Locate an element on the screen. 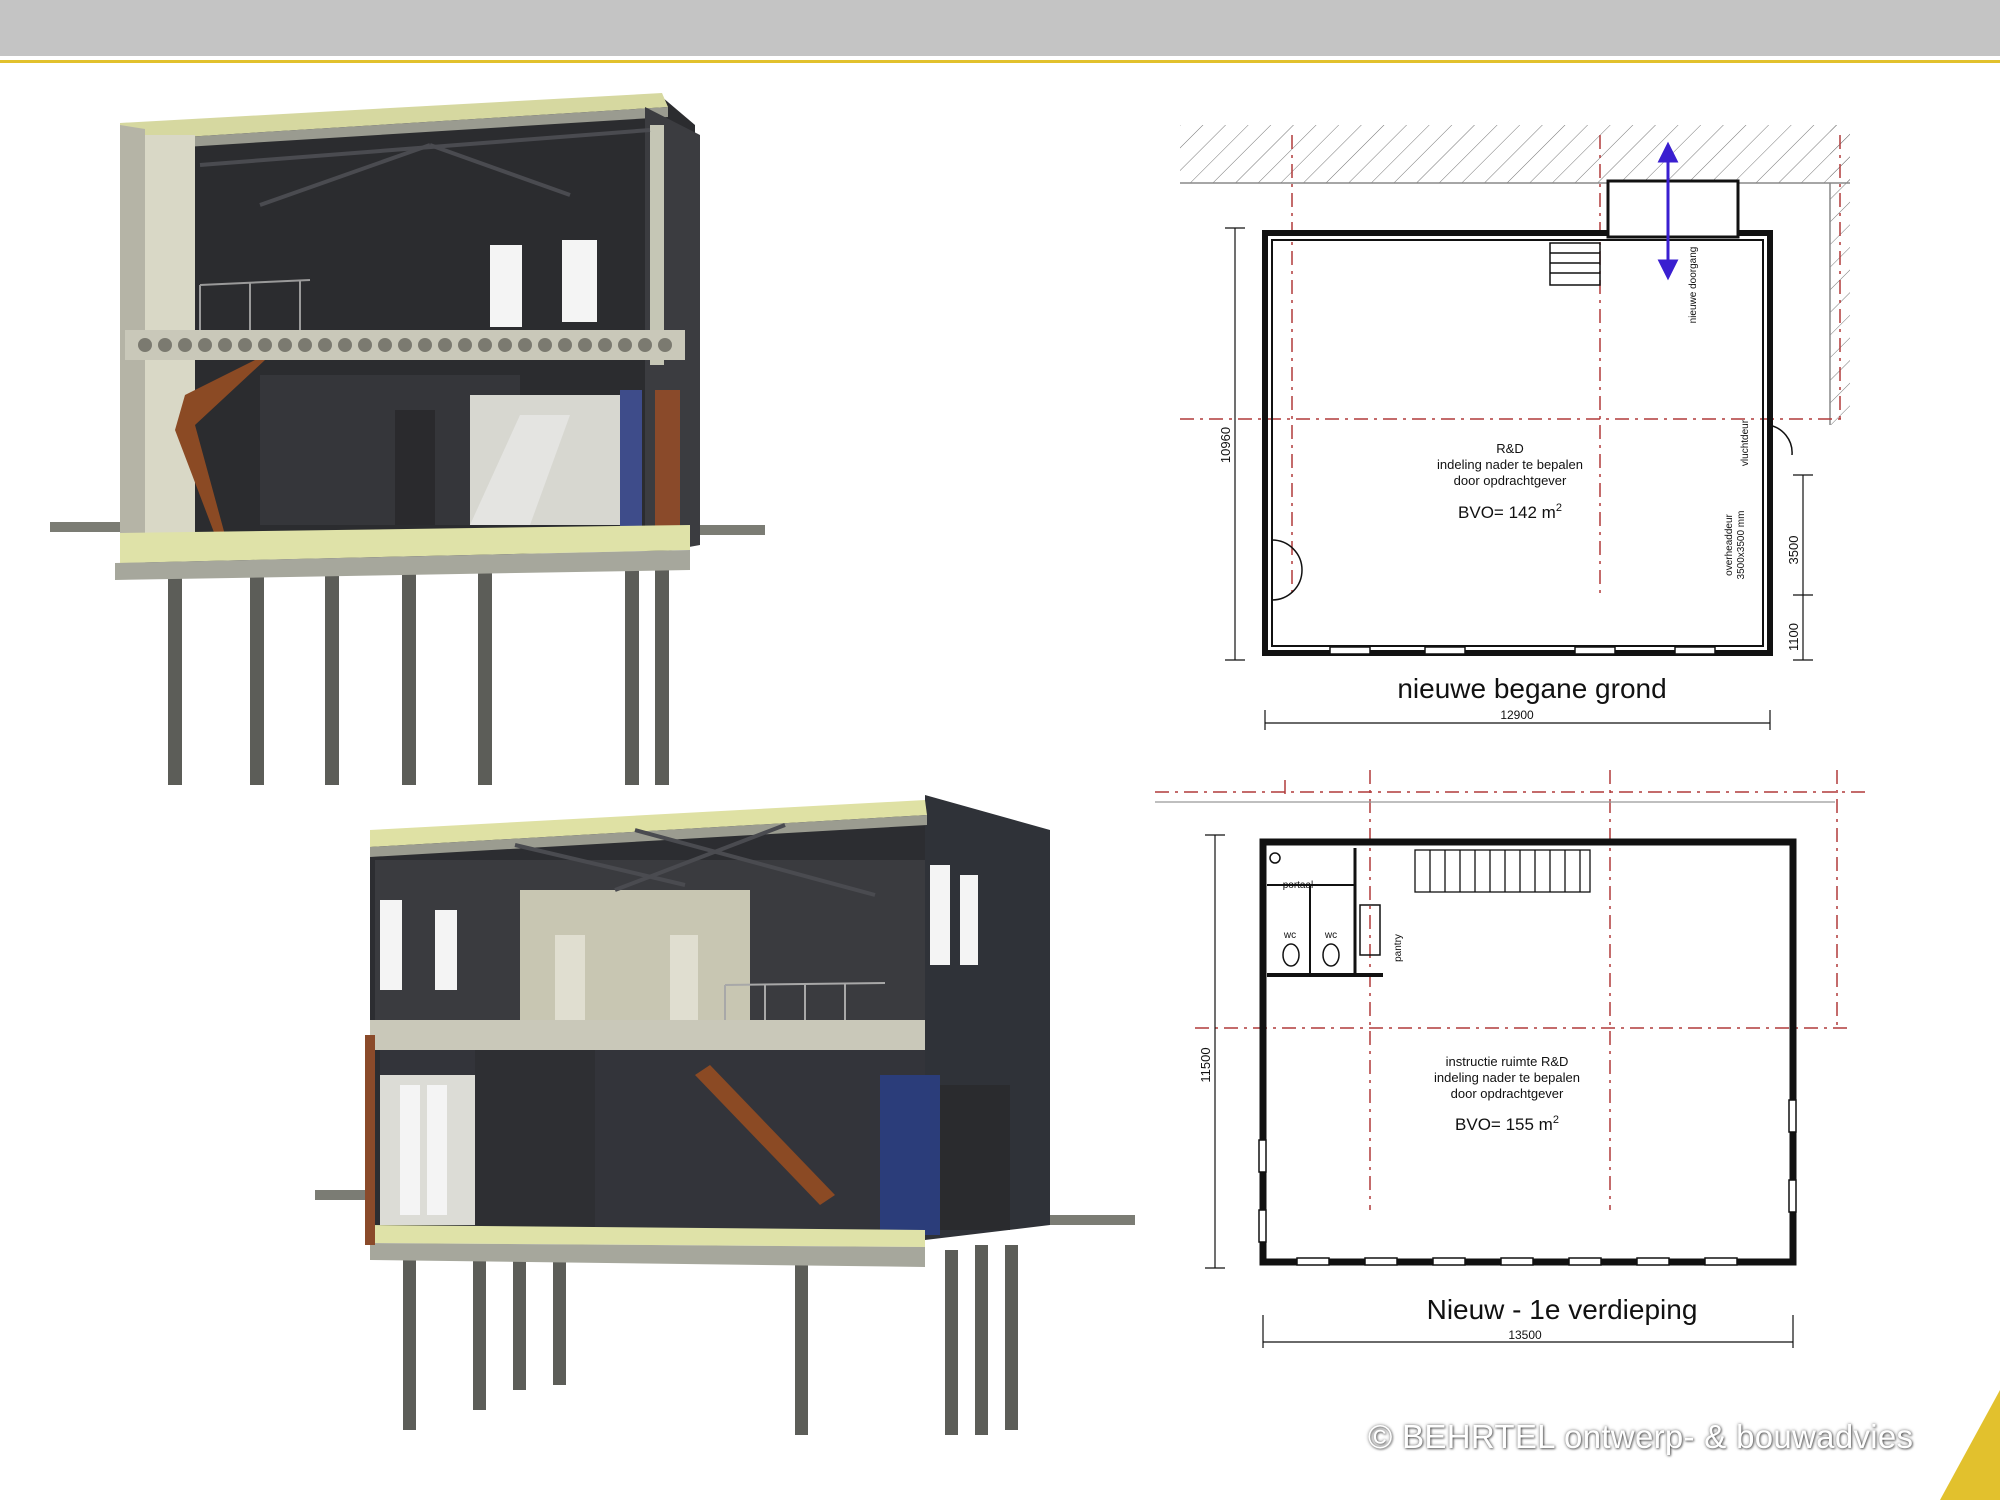  sanitary-block is located at coordinates (1325, 912).